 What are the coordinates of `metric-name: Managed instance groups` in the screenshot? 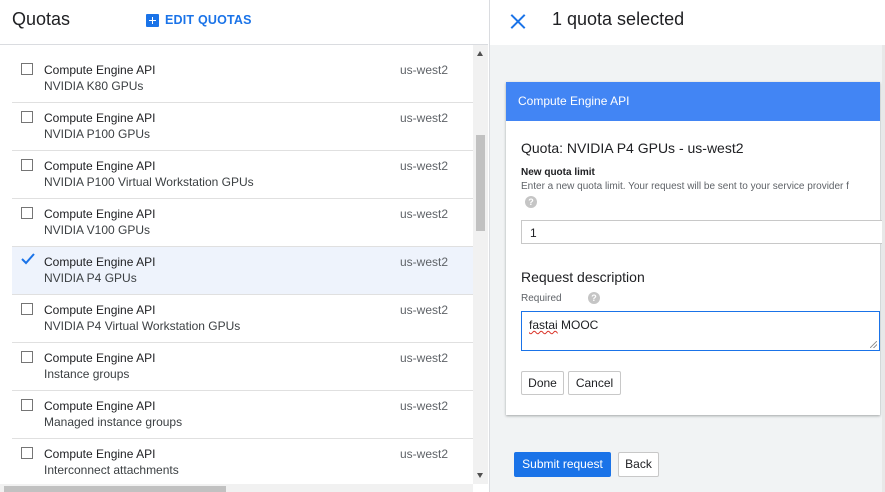 It's located at (113, 422).